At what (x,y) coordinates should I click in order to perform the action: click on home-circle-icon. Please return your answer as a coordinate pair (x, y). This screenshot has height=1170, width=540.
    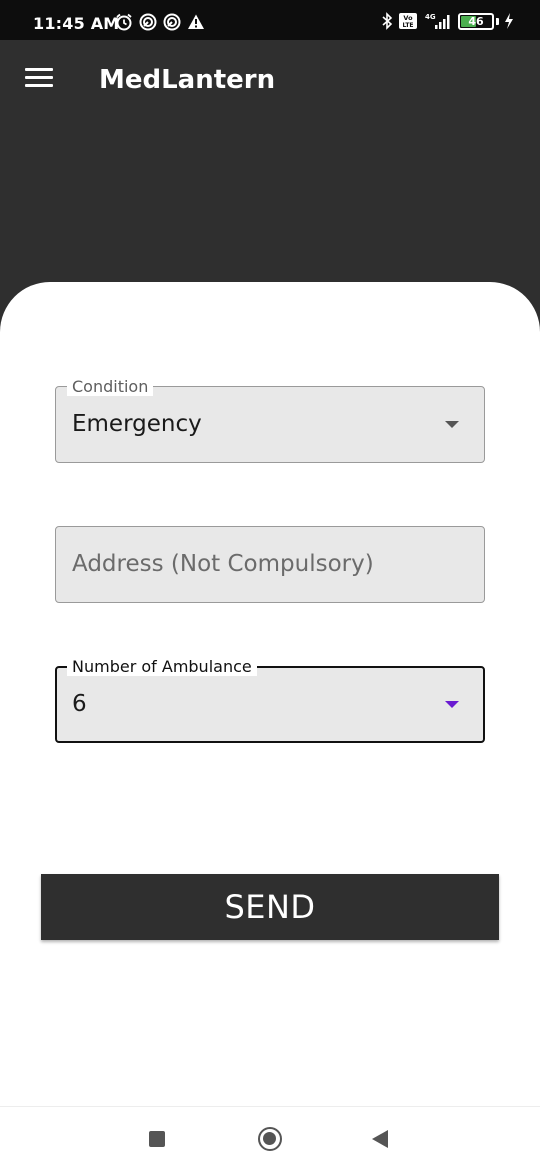
    Looking at the image, I should click on (270, 1139).